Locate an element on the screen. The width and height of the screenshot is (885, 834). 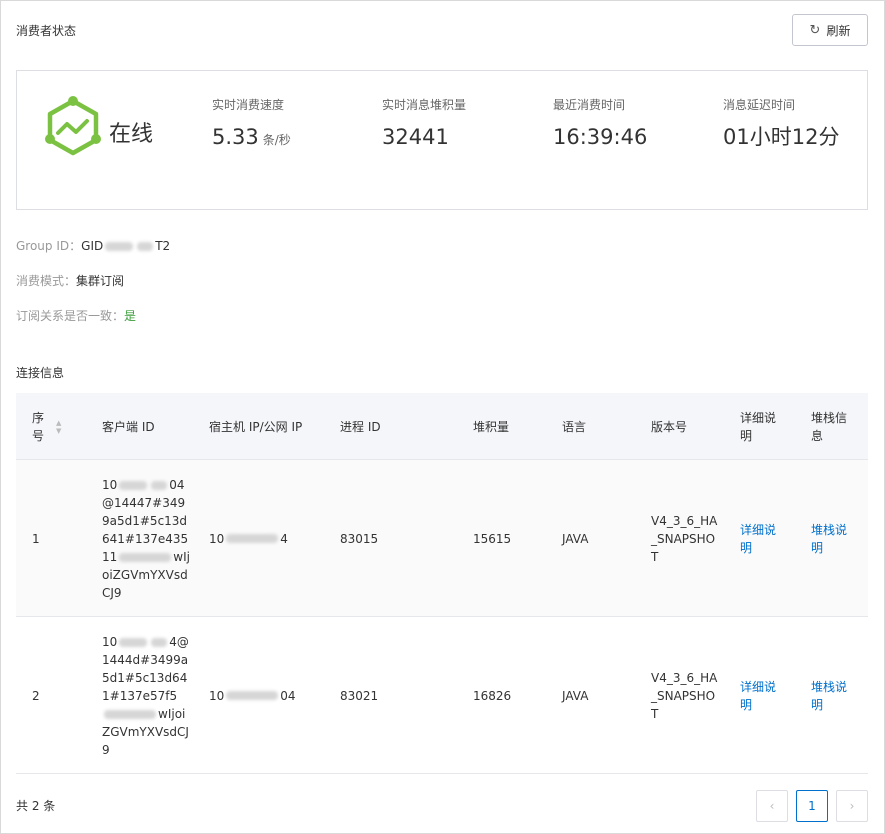
total-count: 共 2 条 is located at coordinates (36, 806).